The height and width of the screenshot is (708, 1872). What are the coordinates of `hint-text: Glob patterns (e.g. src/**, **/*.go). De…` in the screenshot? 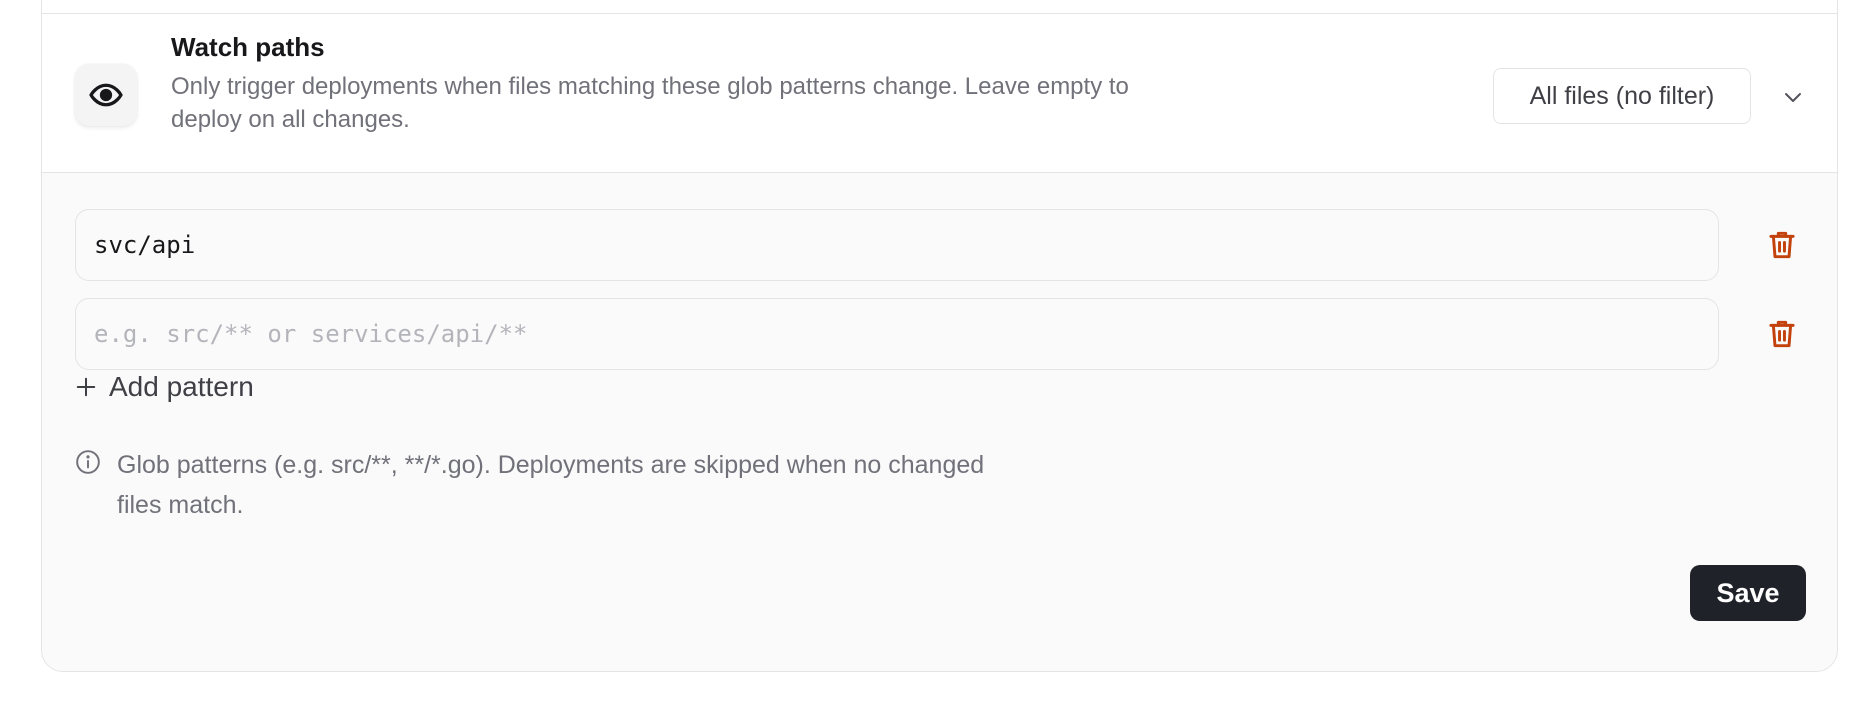 It's located at (551, 485).